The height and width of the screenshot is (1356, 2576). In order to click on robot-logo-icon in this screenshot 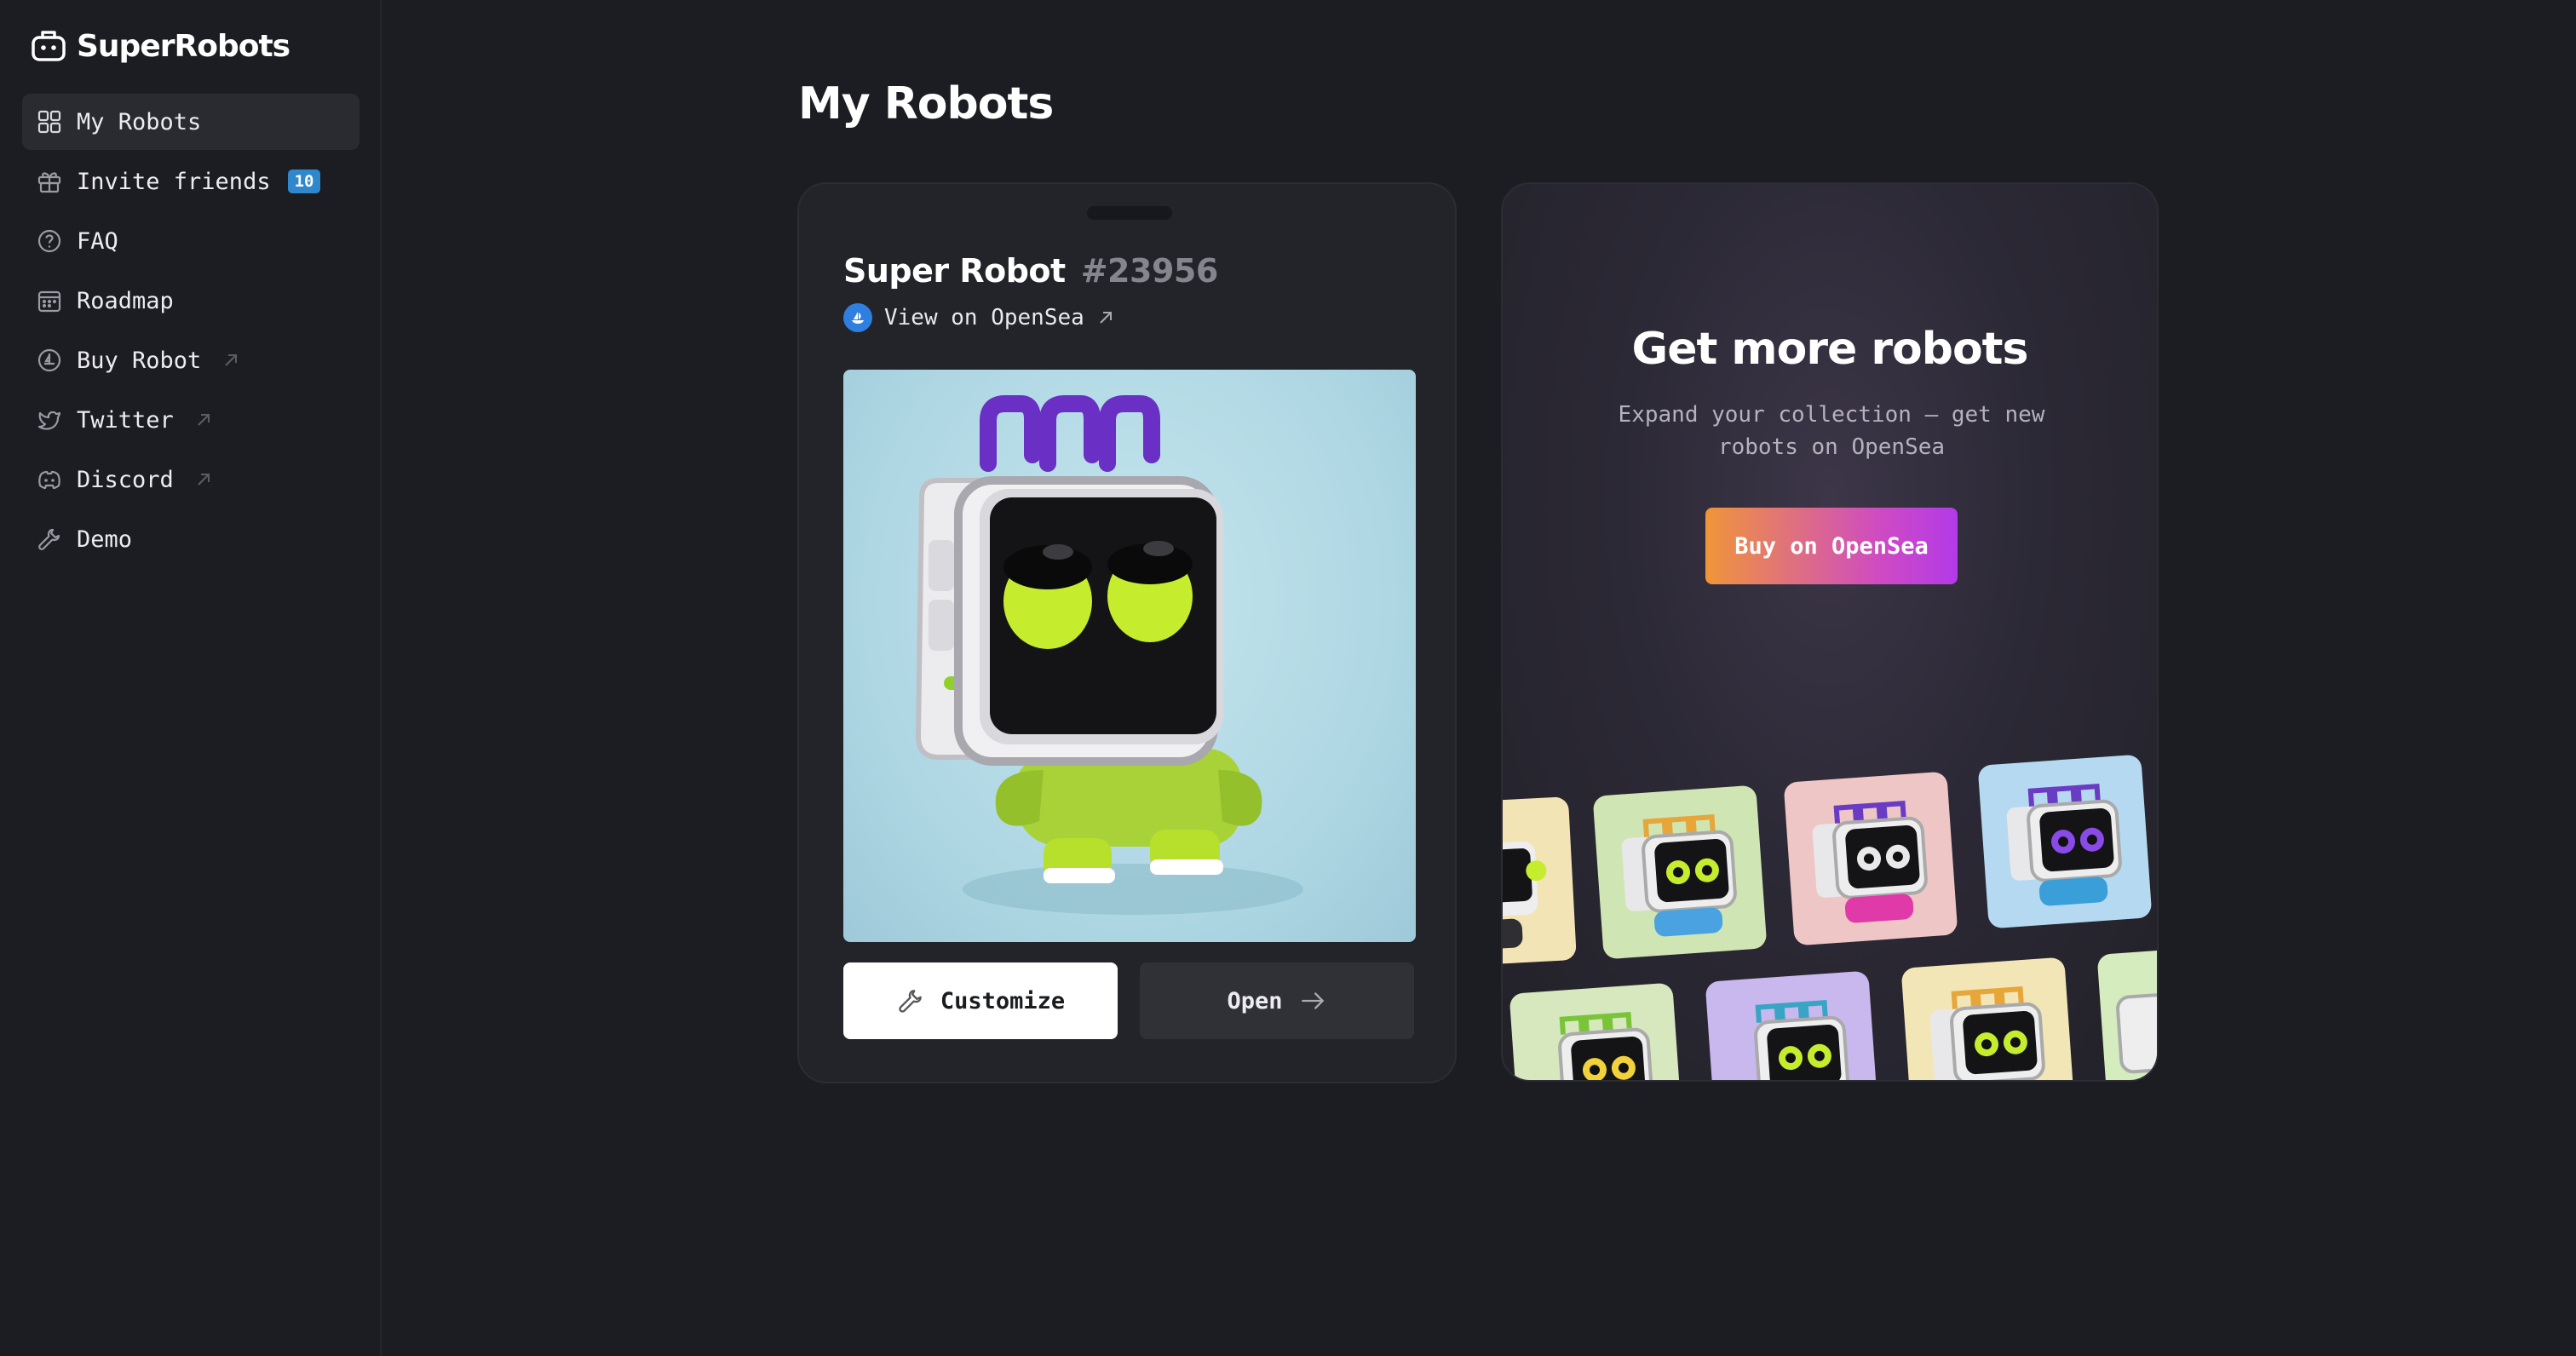, I will do `click(49, 46)`.